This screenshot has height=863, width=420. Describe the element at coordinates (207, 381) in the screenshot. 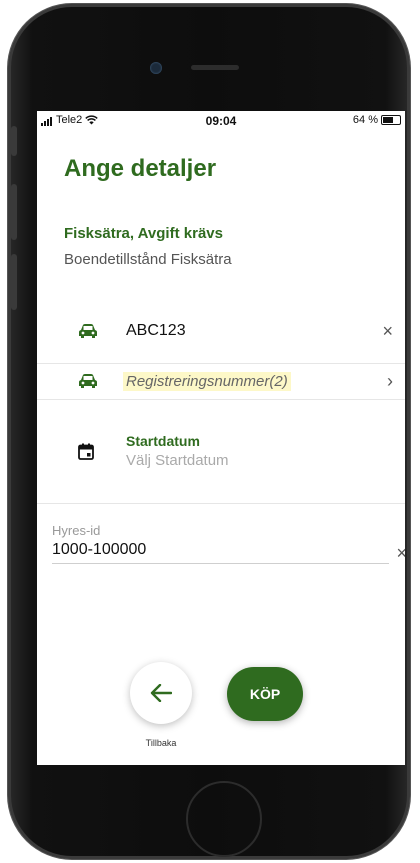

I see `registration-placeholder: Registreringsnummer(2)` at that location.